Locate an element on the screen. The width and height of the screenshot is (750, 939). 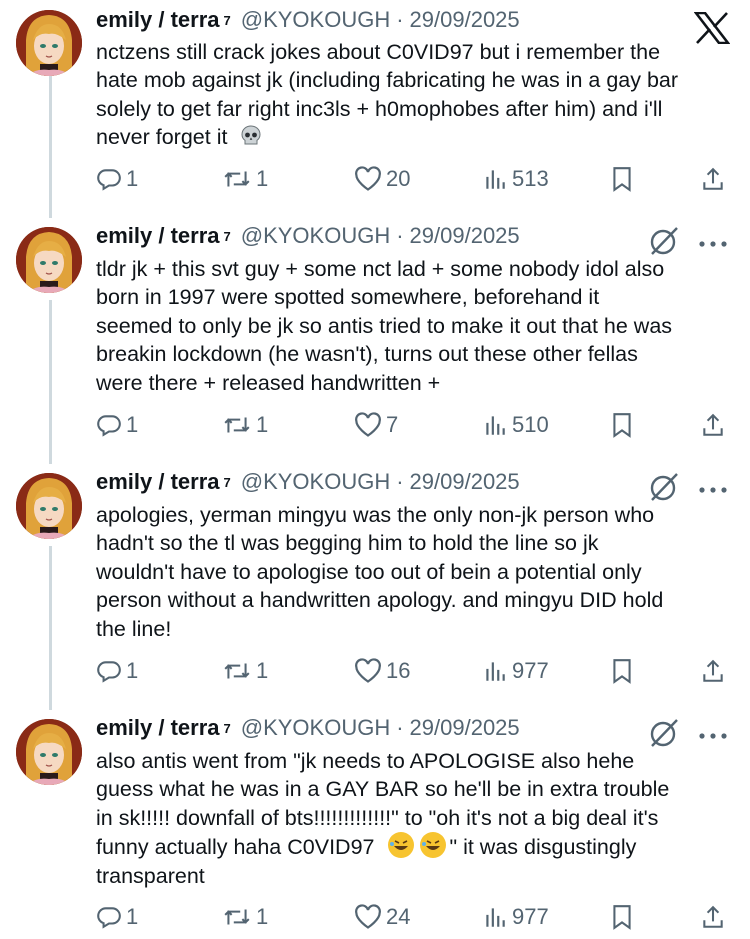
views-button: 510 is located at coordinates (515, 425).